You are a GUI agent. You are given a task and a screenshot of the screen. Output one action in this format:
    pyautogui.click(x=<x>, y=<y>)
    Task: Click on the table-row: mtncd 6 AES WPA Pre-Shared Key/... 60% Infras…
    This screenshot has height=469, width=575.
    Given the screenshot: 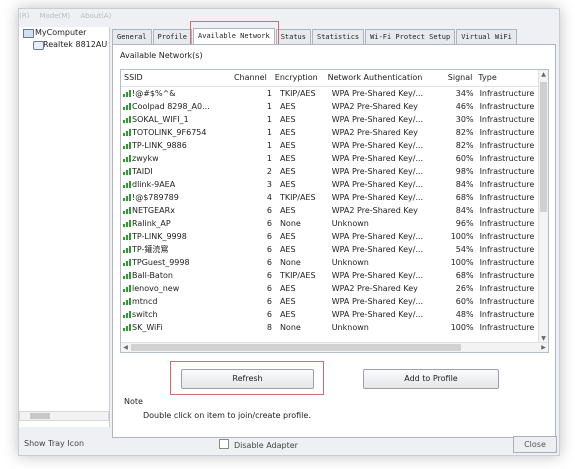 What is the action you would take?
    pyautogui.click(x=330, y=301)
    